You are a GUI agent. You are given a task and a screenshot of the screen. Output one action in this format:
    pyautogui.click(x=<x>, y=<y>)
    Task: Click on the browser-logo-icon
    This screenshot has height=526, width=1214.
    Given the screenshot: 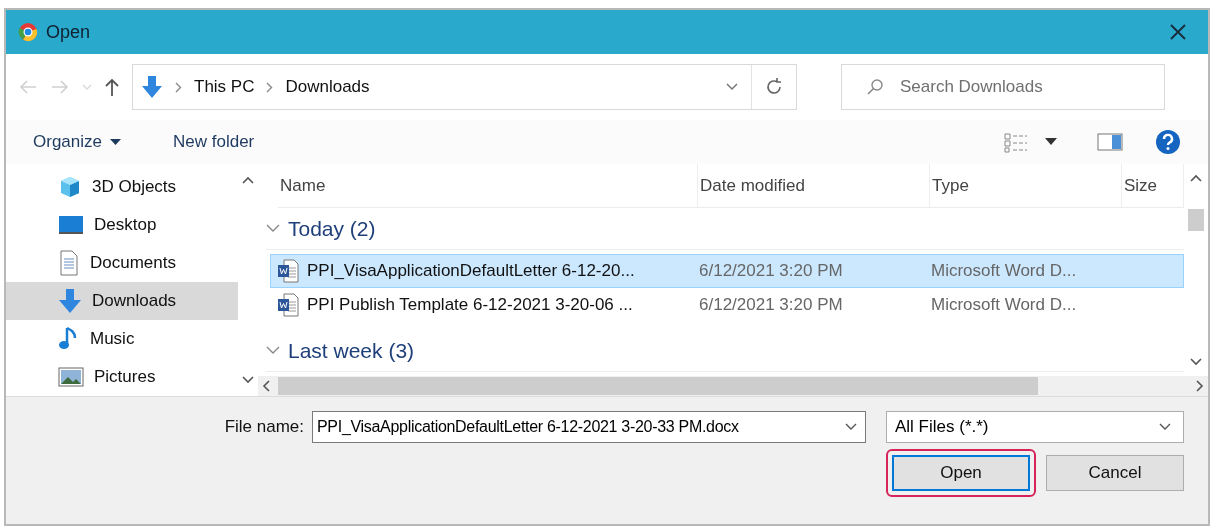 What is the action you would take?
    pyautogui.click(x=28, y=32)
    